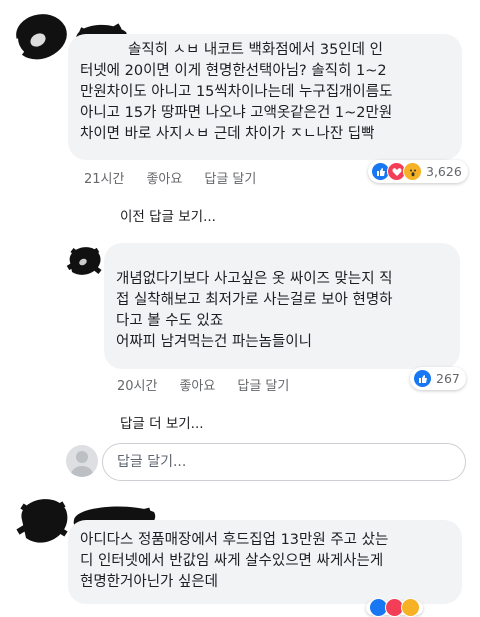 This screenshot has width=480, height=617. Describe the element at coordinates (104, 179) in the screenshot. I see `comment-time: 21시간` at that location.